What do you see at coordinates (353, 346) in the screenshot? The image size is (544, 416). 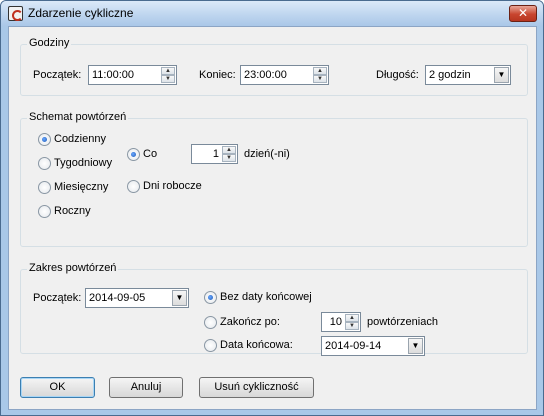 I see `end-date-value: 2014-09-14` at bounding box center [353, 346].